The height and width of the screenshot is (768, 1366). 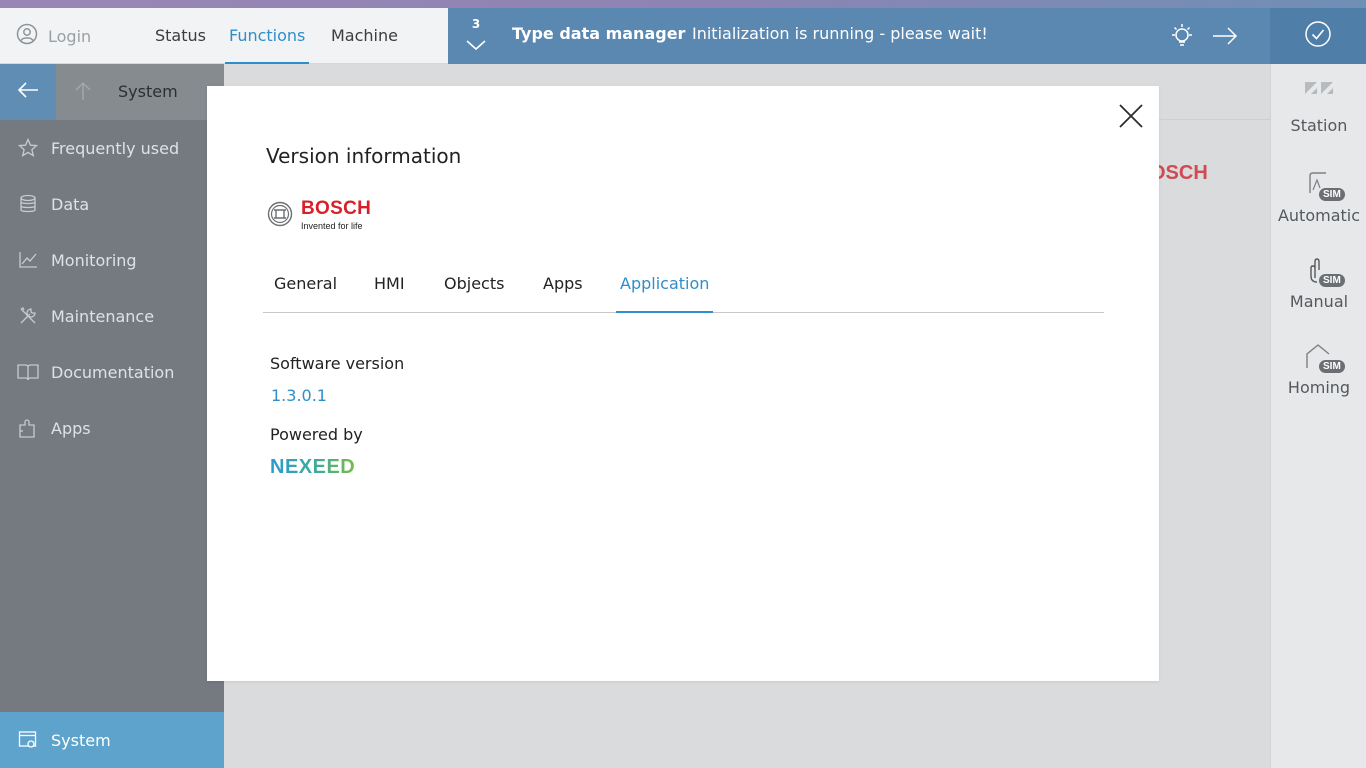 I want to click on close-icon, so click(x=1131, y=119).